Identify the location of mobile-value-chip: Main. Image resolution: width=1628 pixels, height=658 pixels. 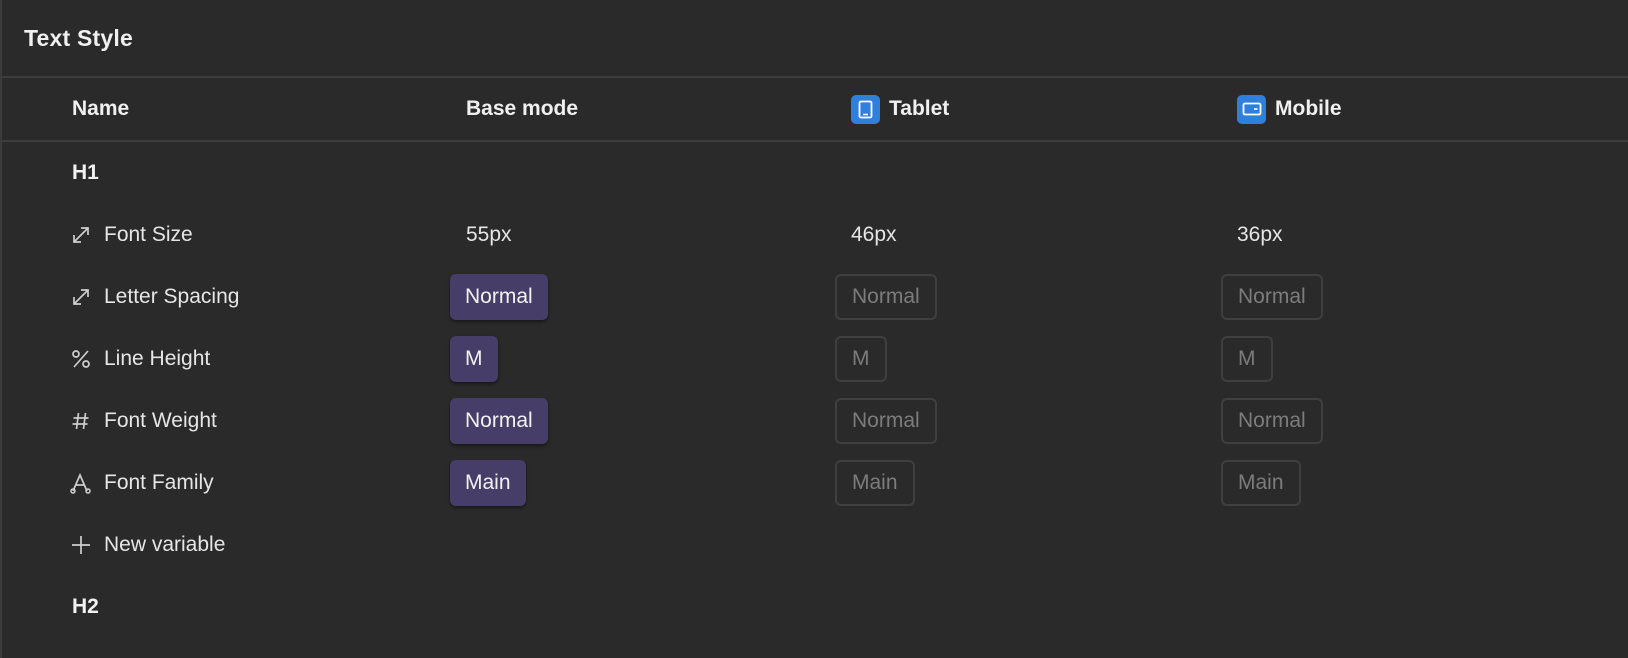
(1261, 483).